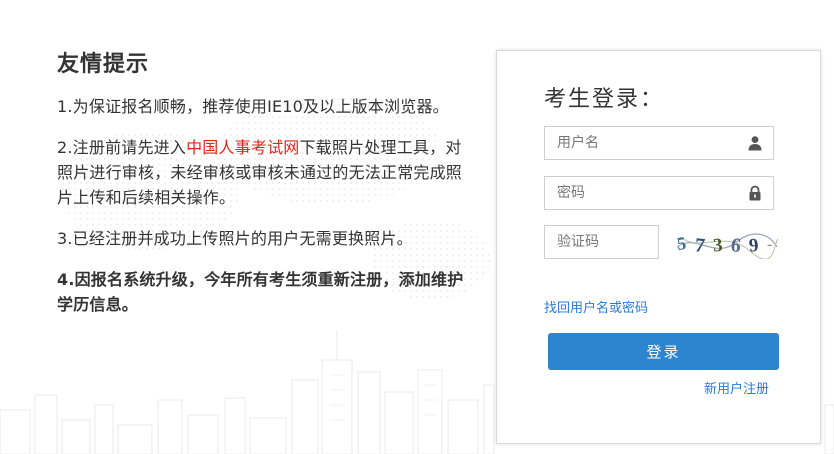  I want to click on svg-text: 7, so click(700, 245).